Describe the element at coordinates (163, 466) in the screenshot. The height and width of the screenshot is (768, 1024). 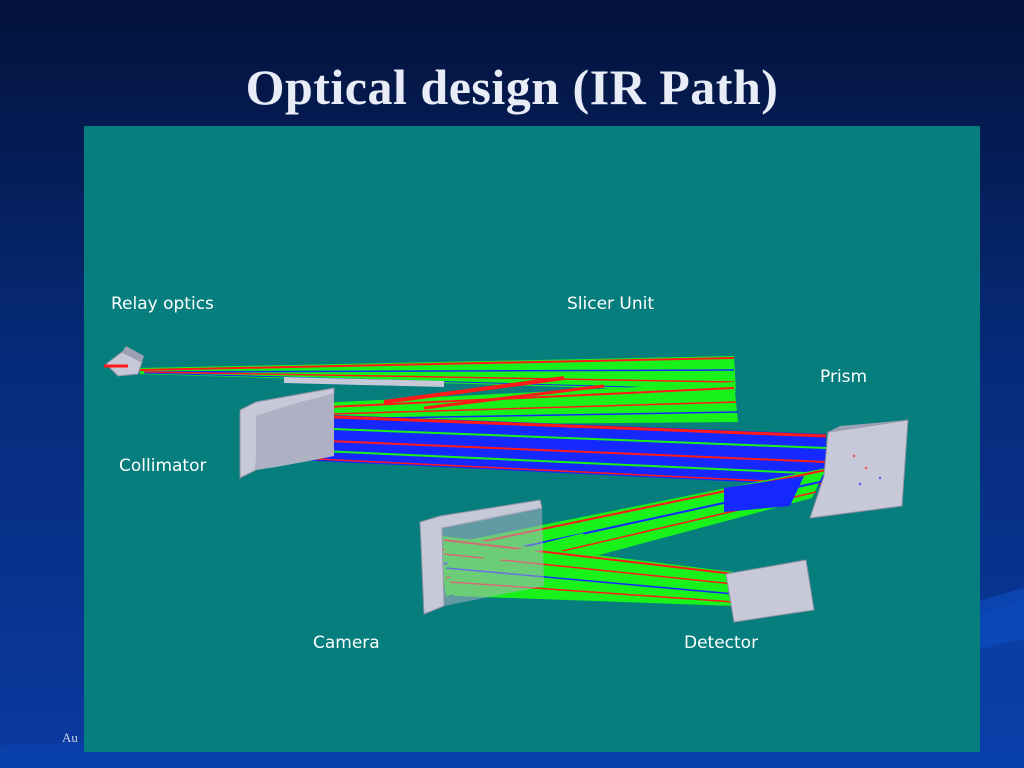
I see `label-collimator: Collimator` at that location.